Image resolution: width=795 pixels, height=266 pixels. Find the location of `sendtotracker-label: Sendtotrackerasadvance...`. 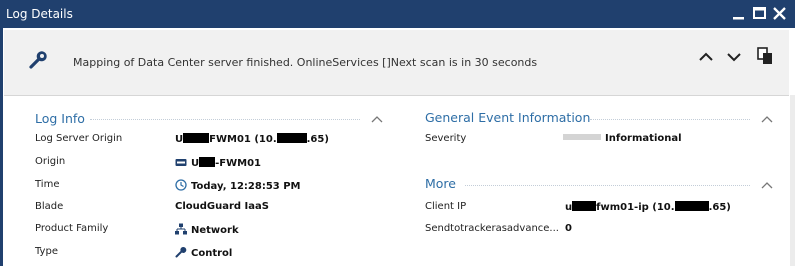

sendtotracker-label: Sendtotrackerasadvance... is located at coordinates (492, 228).